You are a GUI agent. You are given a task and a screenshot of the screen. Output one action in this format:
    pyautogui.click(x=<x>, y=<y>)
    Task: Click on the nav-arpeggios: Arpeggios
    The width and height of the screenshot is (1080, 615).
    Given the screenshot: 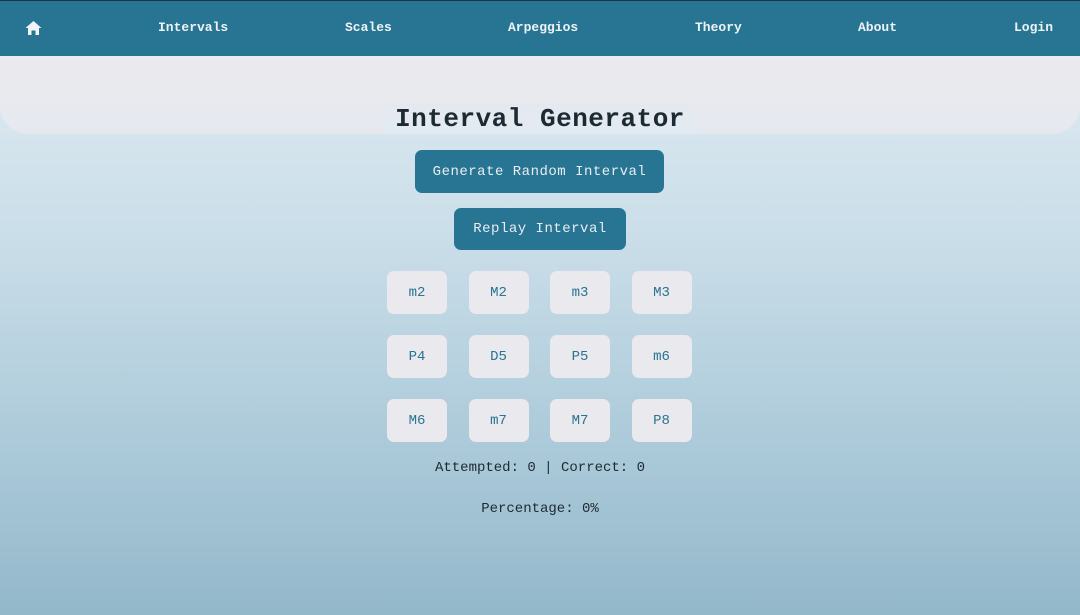 What is the action you would take?
    pyautogui.click(x=543, y=27)
    